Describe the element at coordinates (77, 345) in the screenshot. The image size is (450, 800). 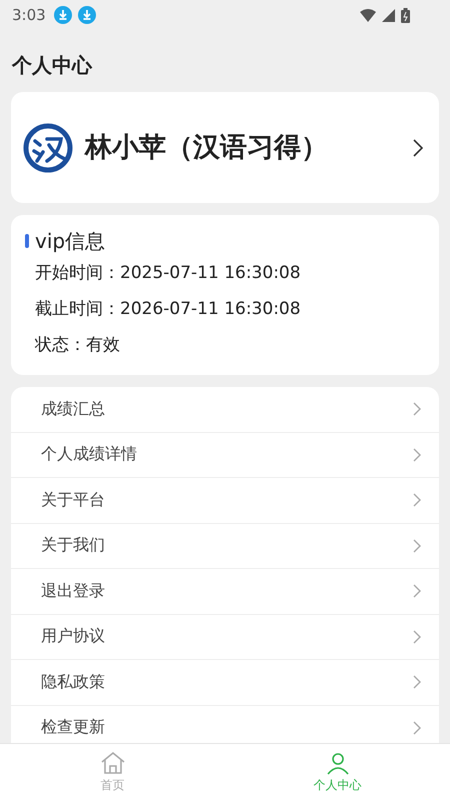
I see `vip-info-line: 状态：有效` at that location.